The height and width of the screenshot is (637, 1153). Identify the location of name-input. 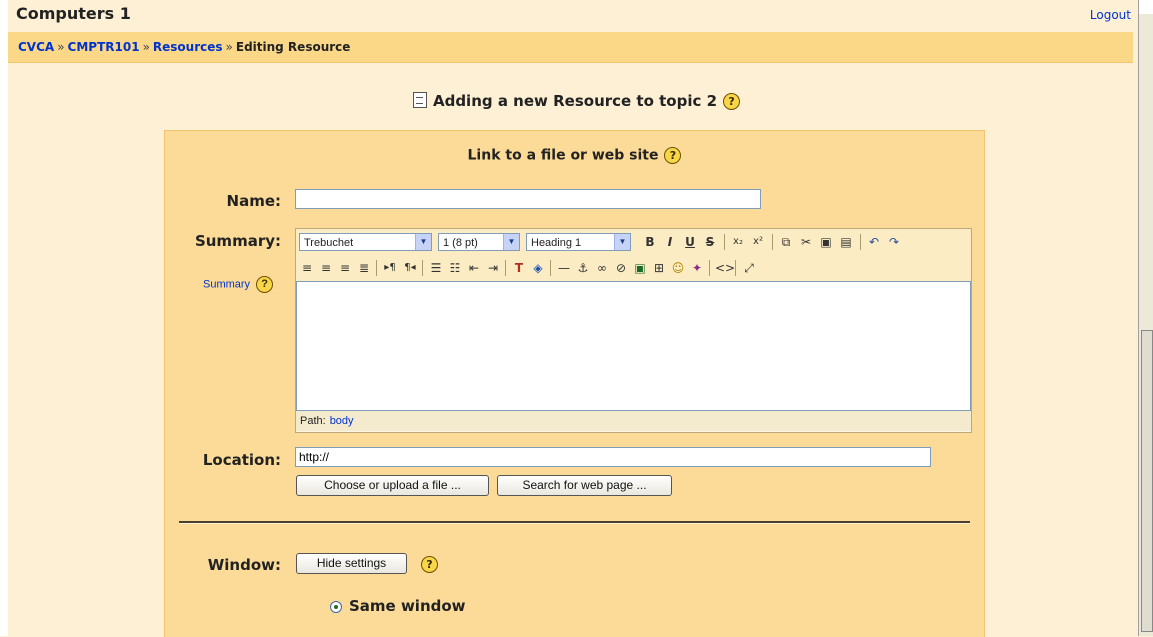
(528, 199).